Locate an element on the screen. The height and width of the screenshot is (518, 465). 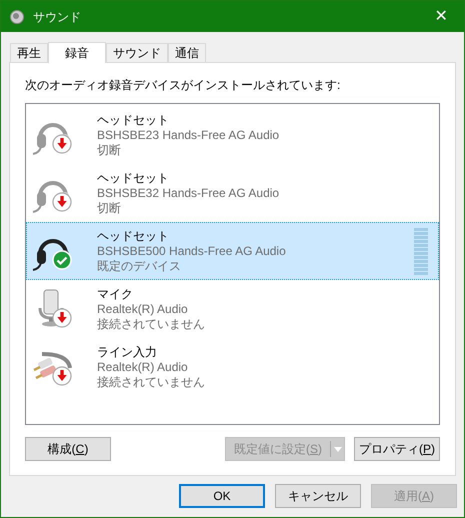
dropdown-caret-icon is located at coordinates (338, 449).